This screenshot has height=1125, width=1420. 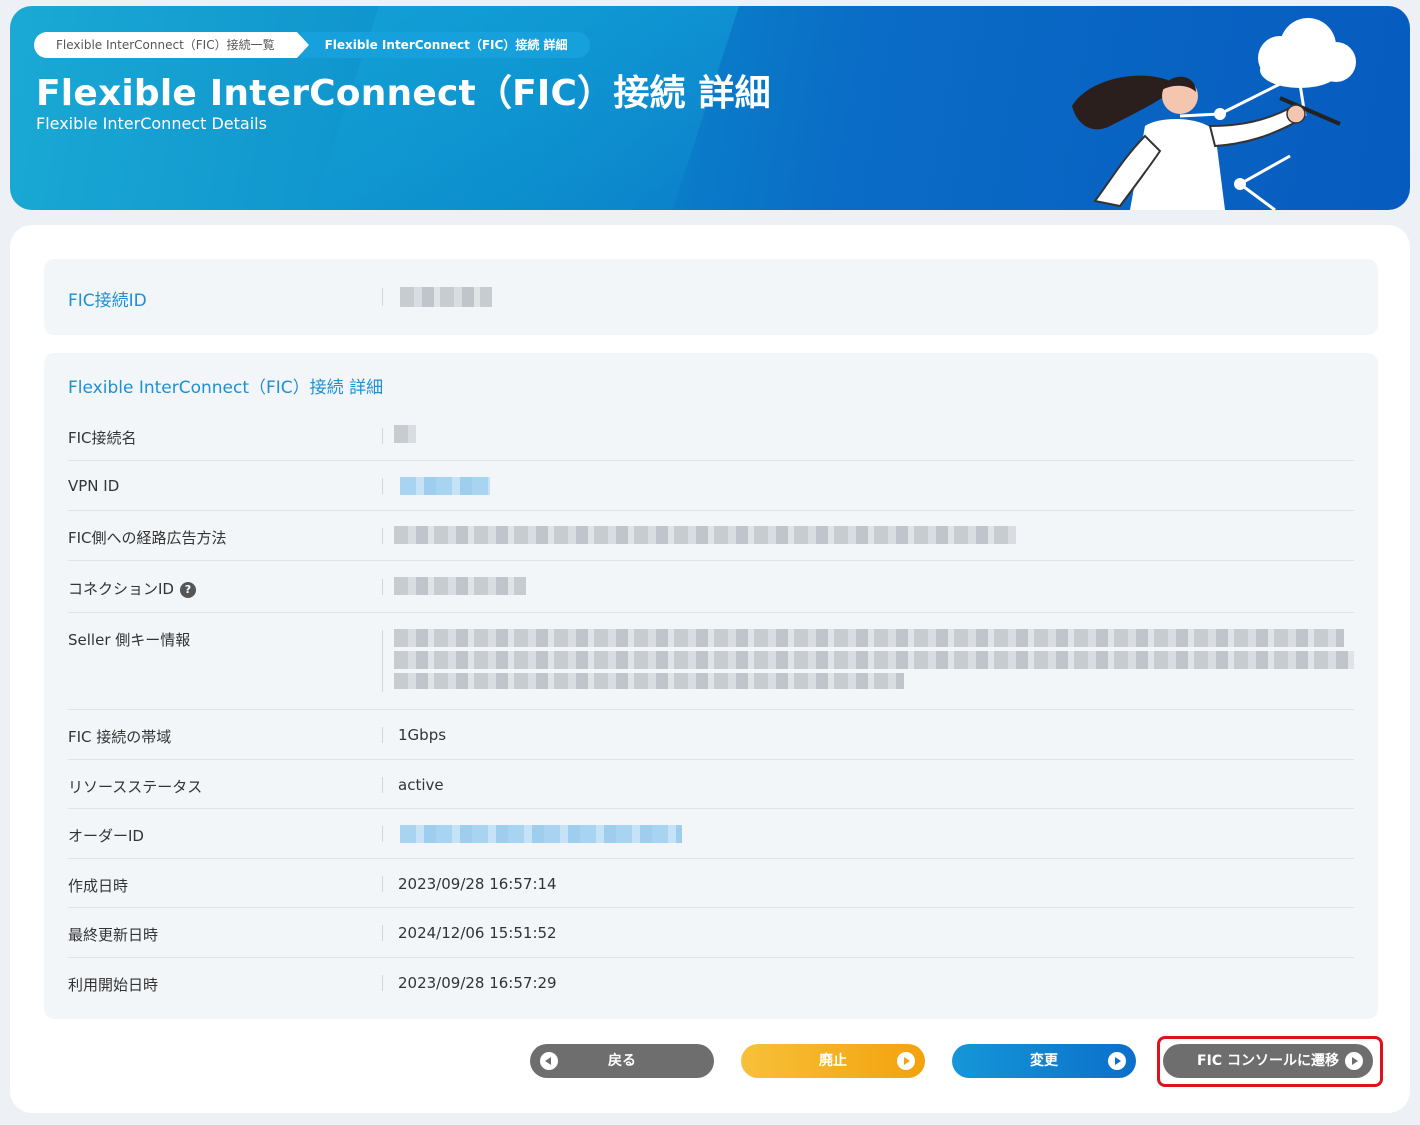 I want to click on resource-status-value: active, so click(x=421, y=785).